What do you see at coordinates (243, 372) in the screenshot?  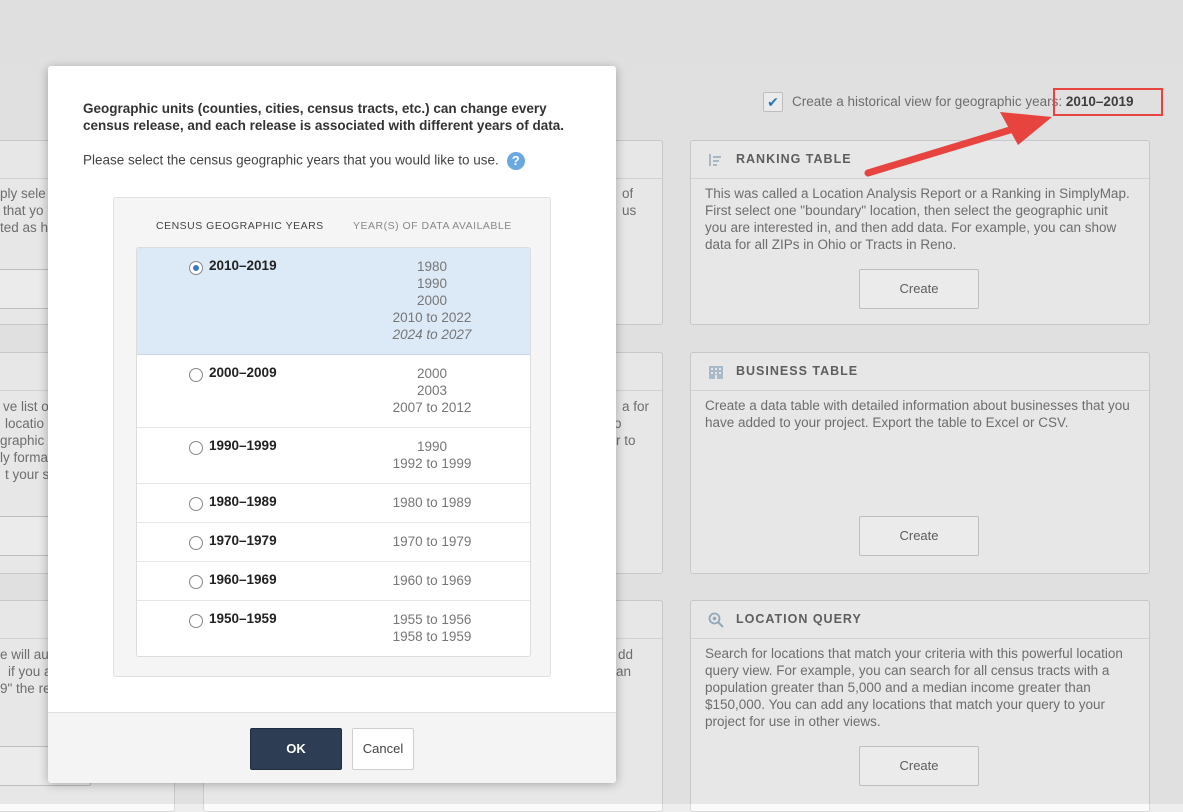 I see `census-option-label: 2000–2009` at bounding box center [243, 372].